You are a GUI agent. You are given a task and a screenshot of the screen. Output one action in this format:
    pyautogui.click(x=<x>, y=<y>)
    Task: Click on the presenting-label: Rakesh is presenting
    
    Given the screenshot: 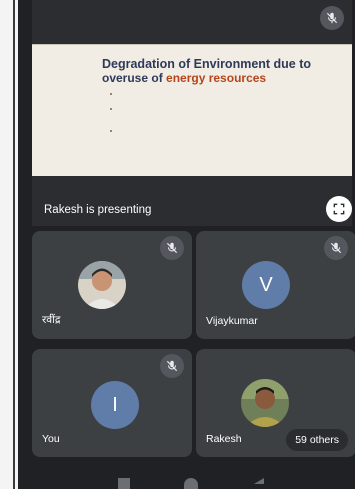 What is the action you would take?
    pyautogui.click(x=98, y=210)
    